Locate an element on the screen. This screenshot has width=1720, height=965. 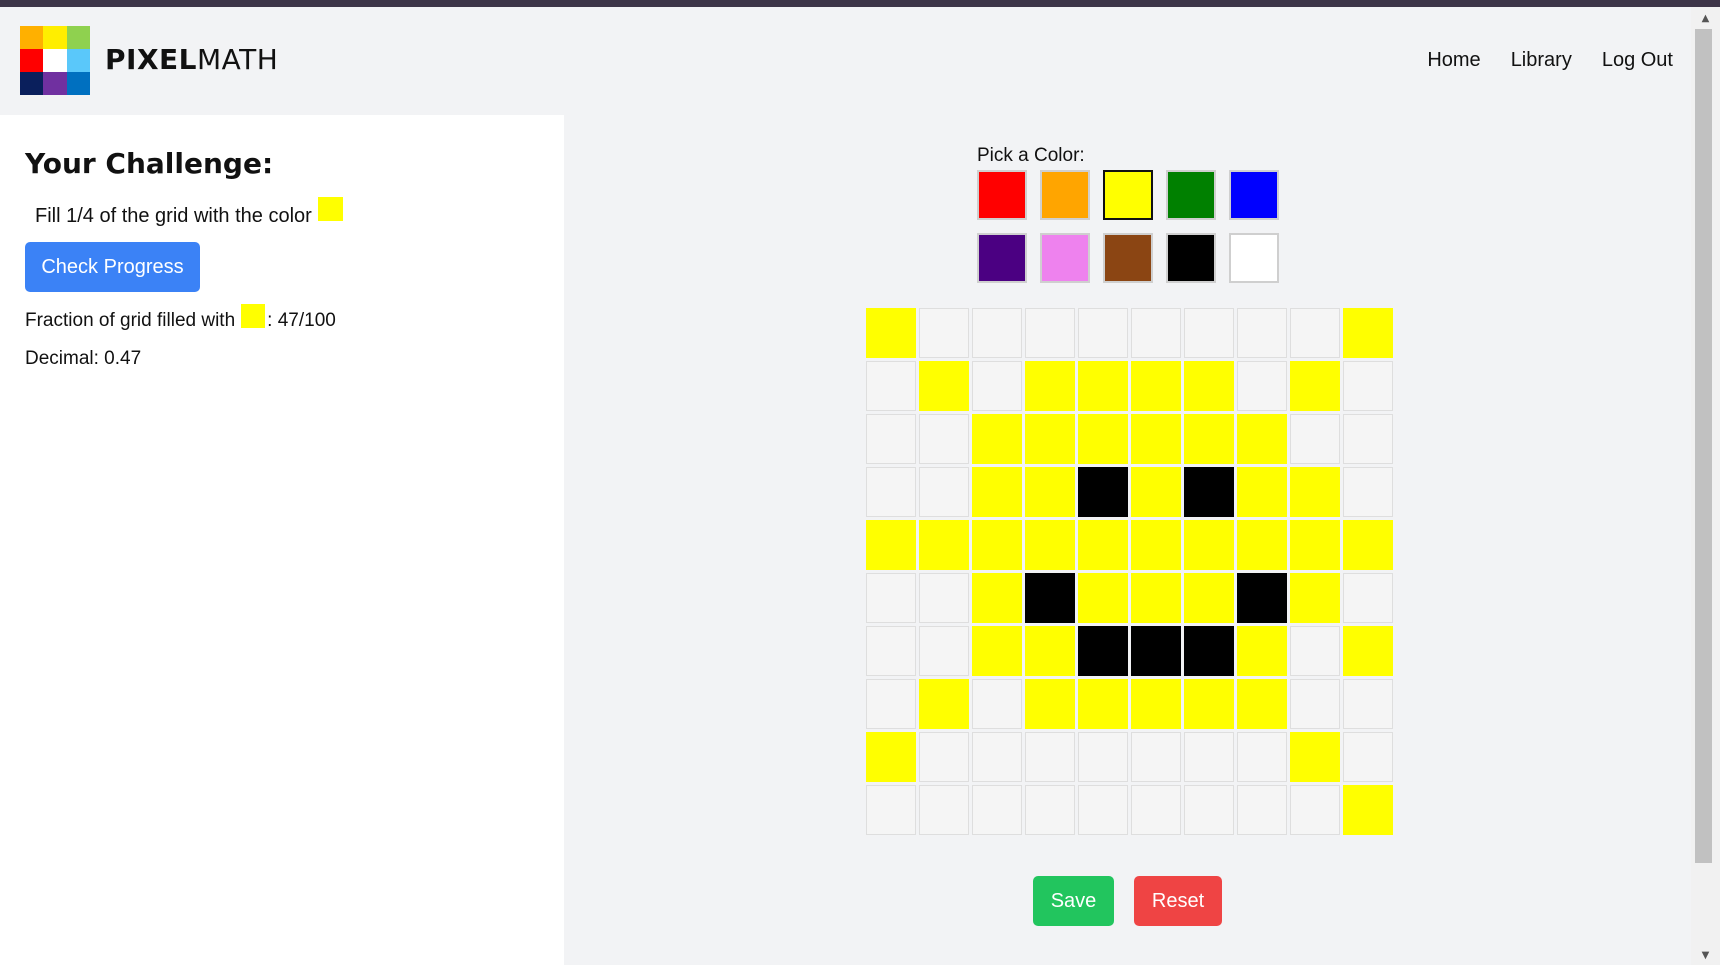
pixelmath-logo is located at coordinates (55, 60).